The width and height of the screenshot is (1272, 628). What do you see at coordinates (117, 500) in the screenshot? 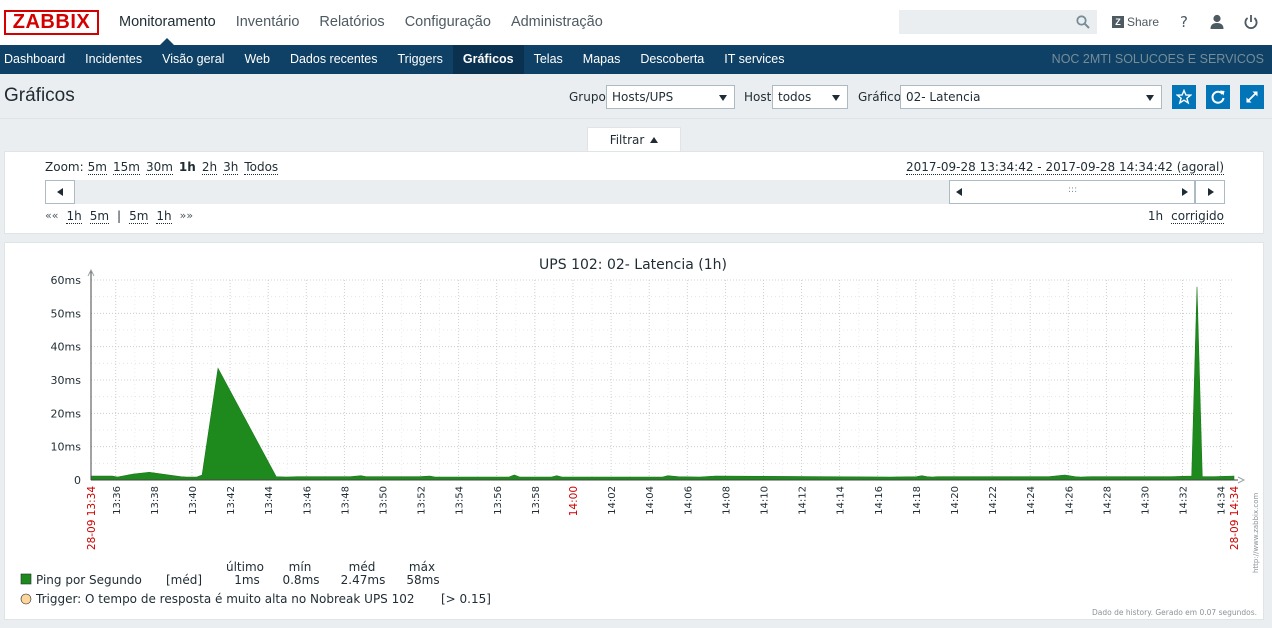
I see `x-tick-label: 13:36` at bounding box center [117, 500].